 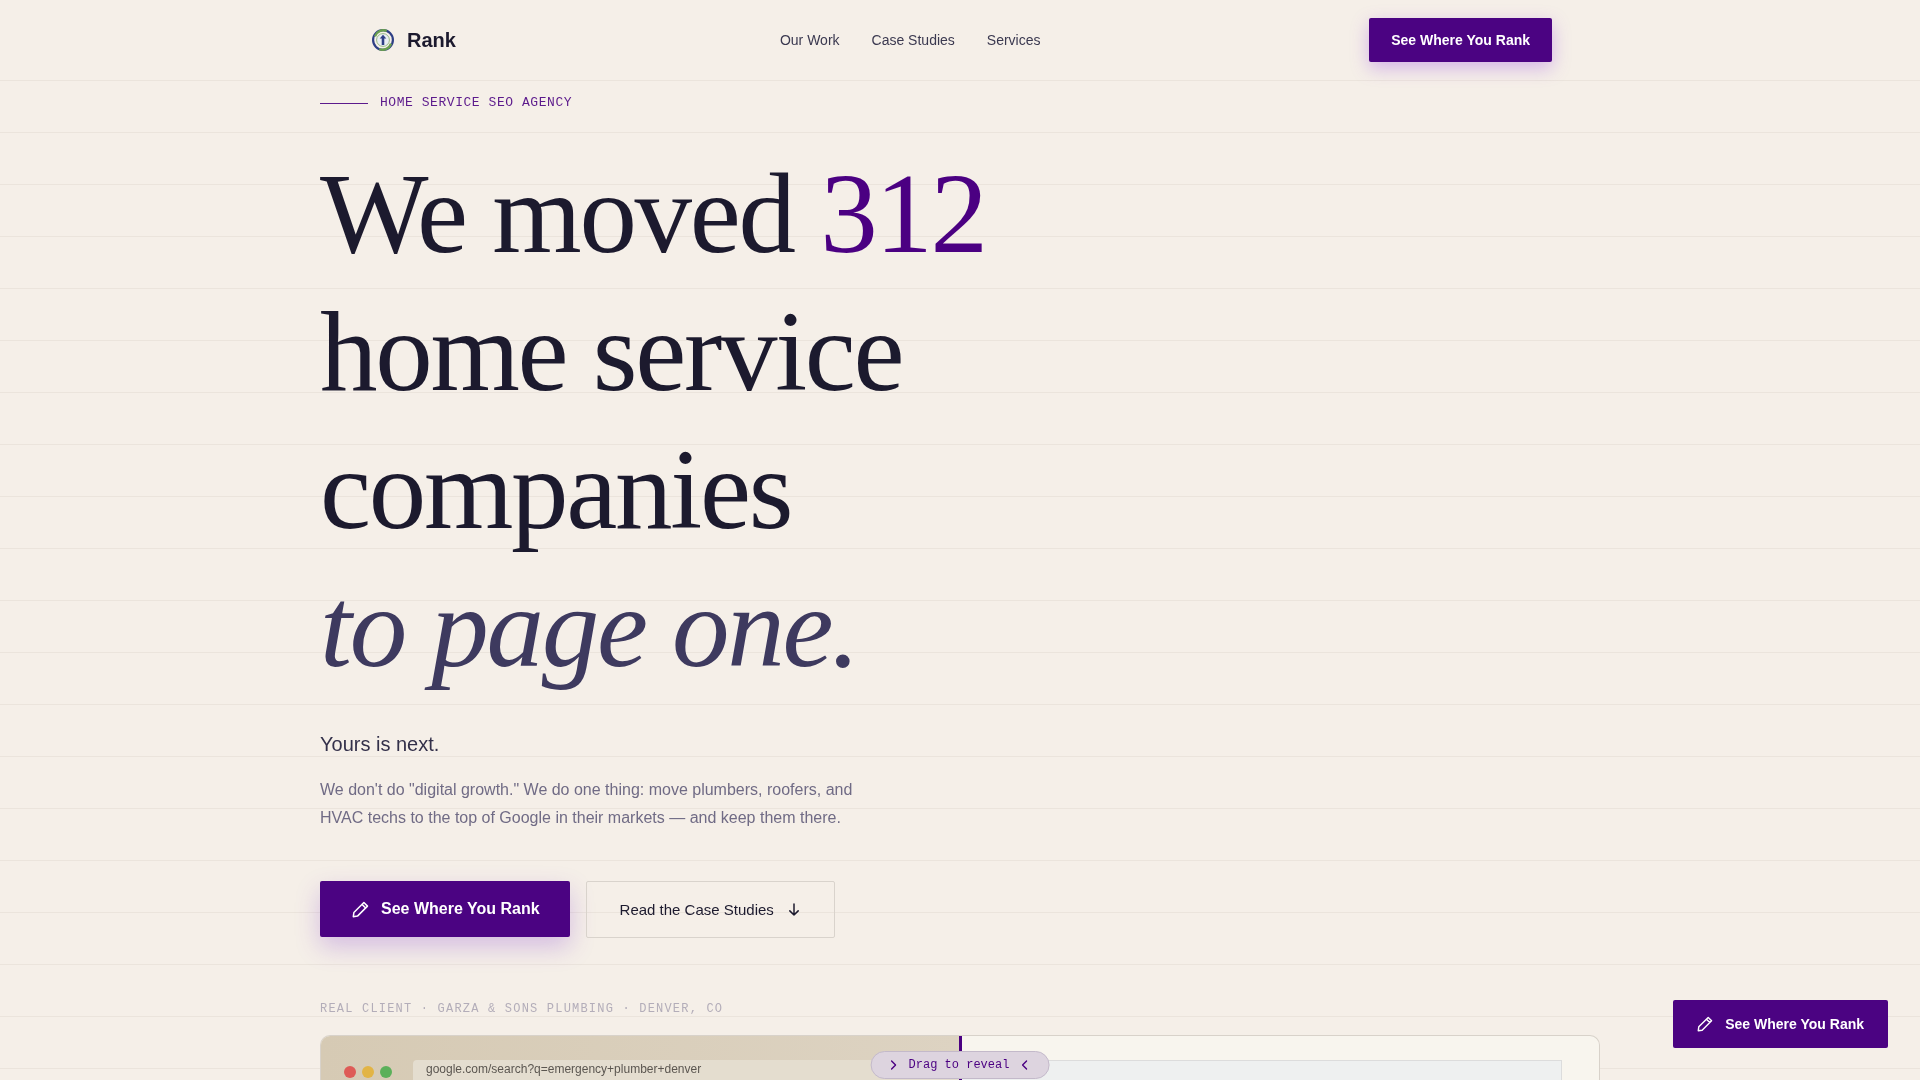 I want to click on chevron-right-icon, so click(x=893, y=1065).